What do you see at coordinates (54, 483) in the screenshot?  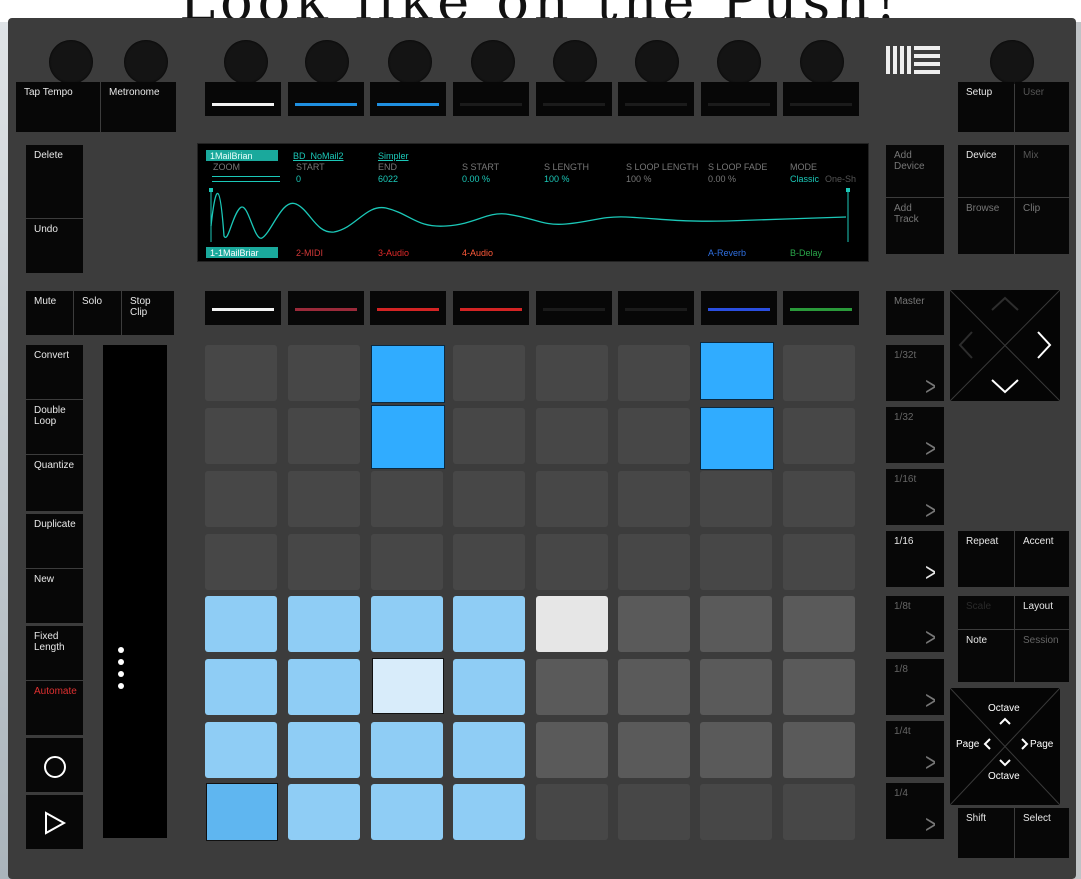 I see `quantize-button: Quantize` at bounding box center [54, 483].